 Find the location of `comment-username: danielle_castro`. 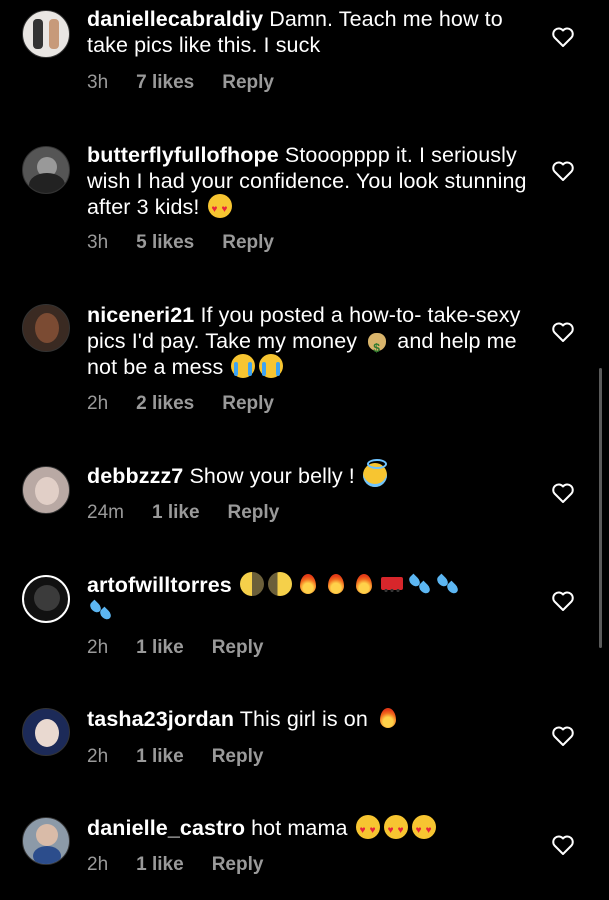

comment-username: danielle_castro is located at coordinates (166, 828).